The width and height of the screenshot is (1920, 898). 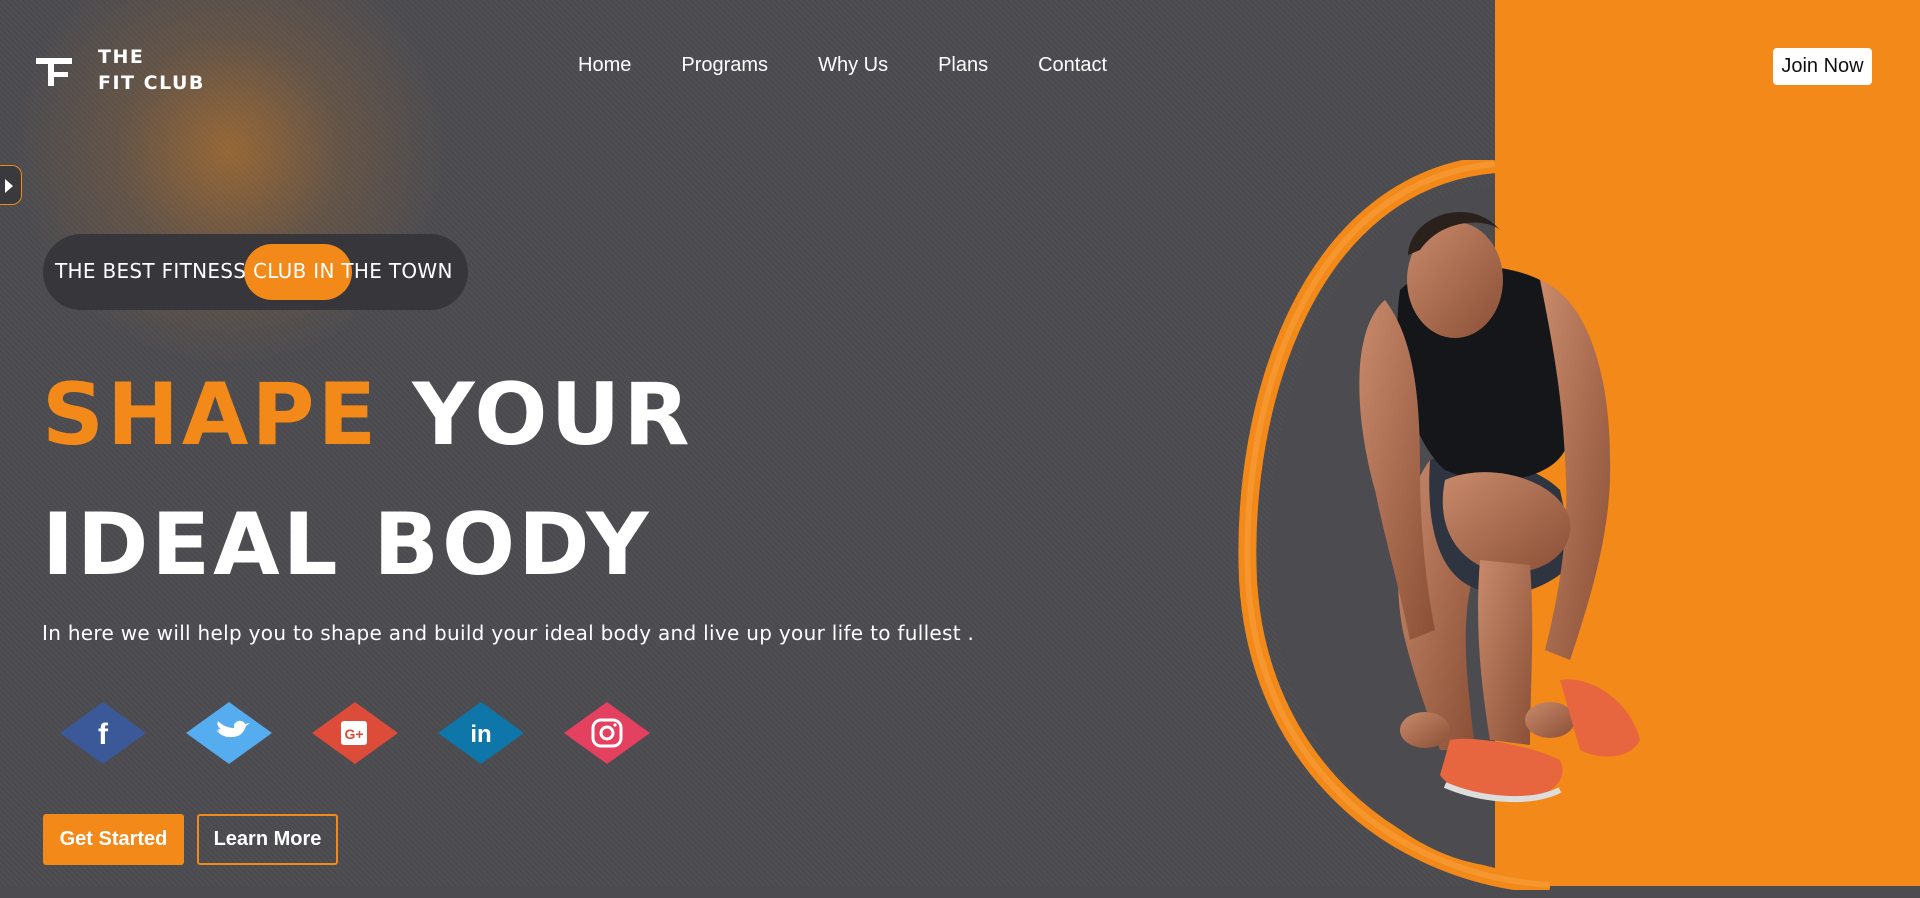 I want to click on facebook-icon: f, so click(x=103, y=733).